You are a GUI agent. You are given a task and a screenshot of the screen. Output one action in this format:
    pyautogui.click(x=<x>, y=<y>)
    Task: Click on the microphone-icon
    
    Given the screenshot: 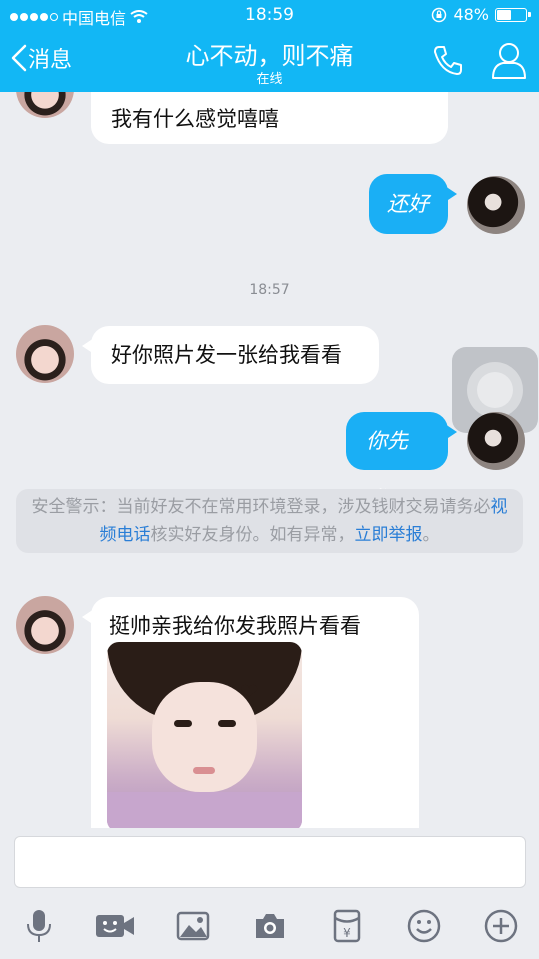 What is the action you would take?
    pyautogui.click(x=39, y=926)
    